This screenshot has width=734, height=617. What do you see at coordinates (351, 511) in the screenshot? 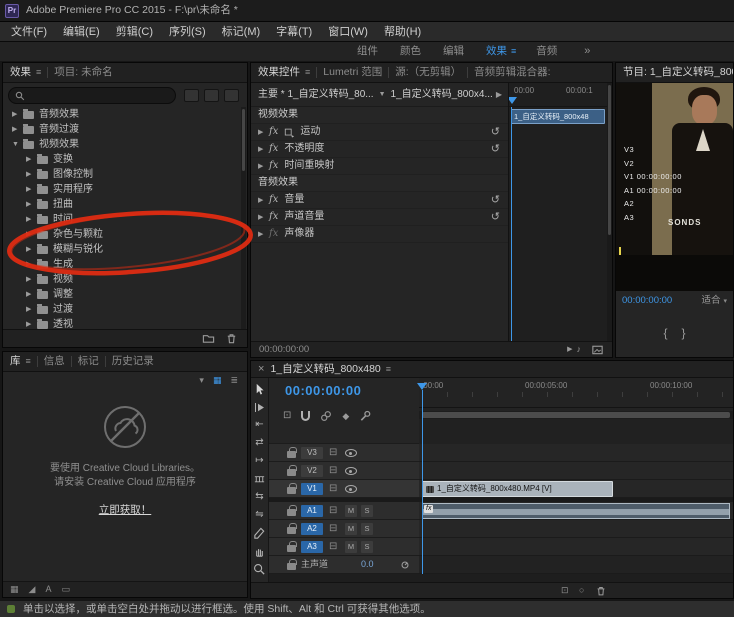
I see `mute-track-button: M` at bounding box center [351, 511].